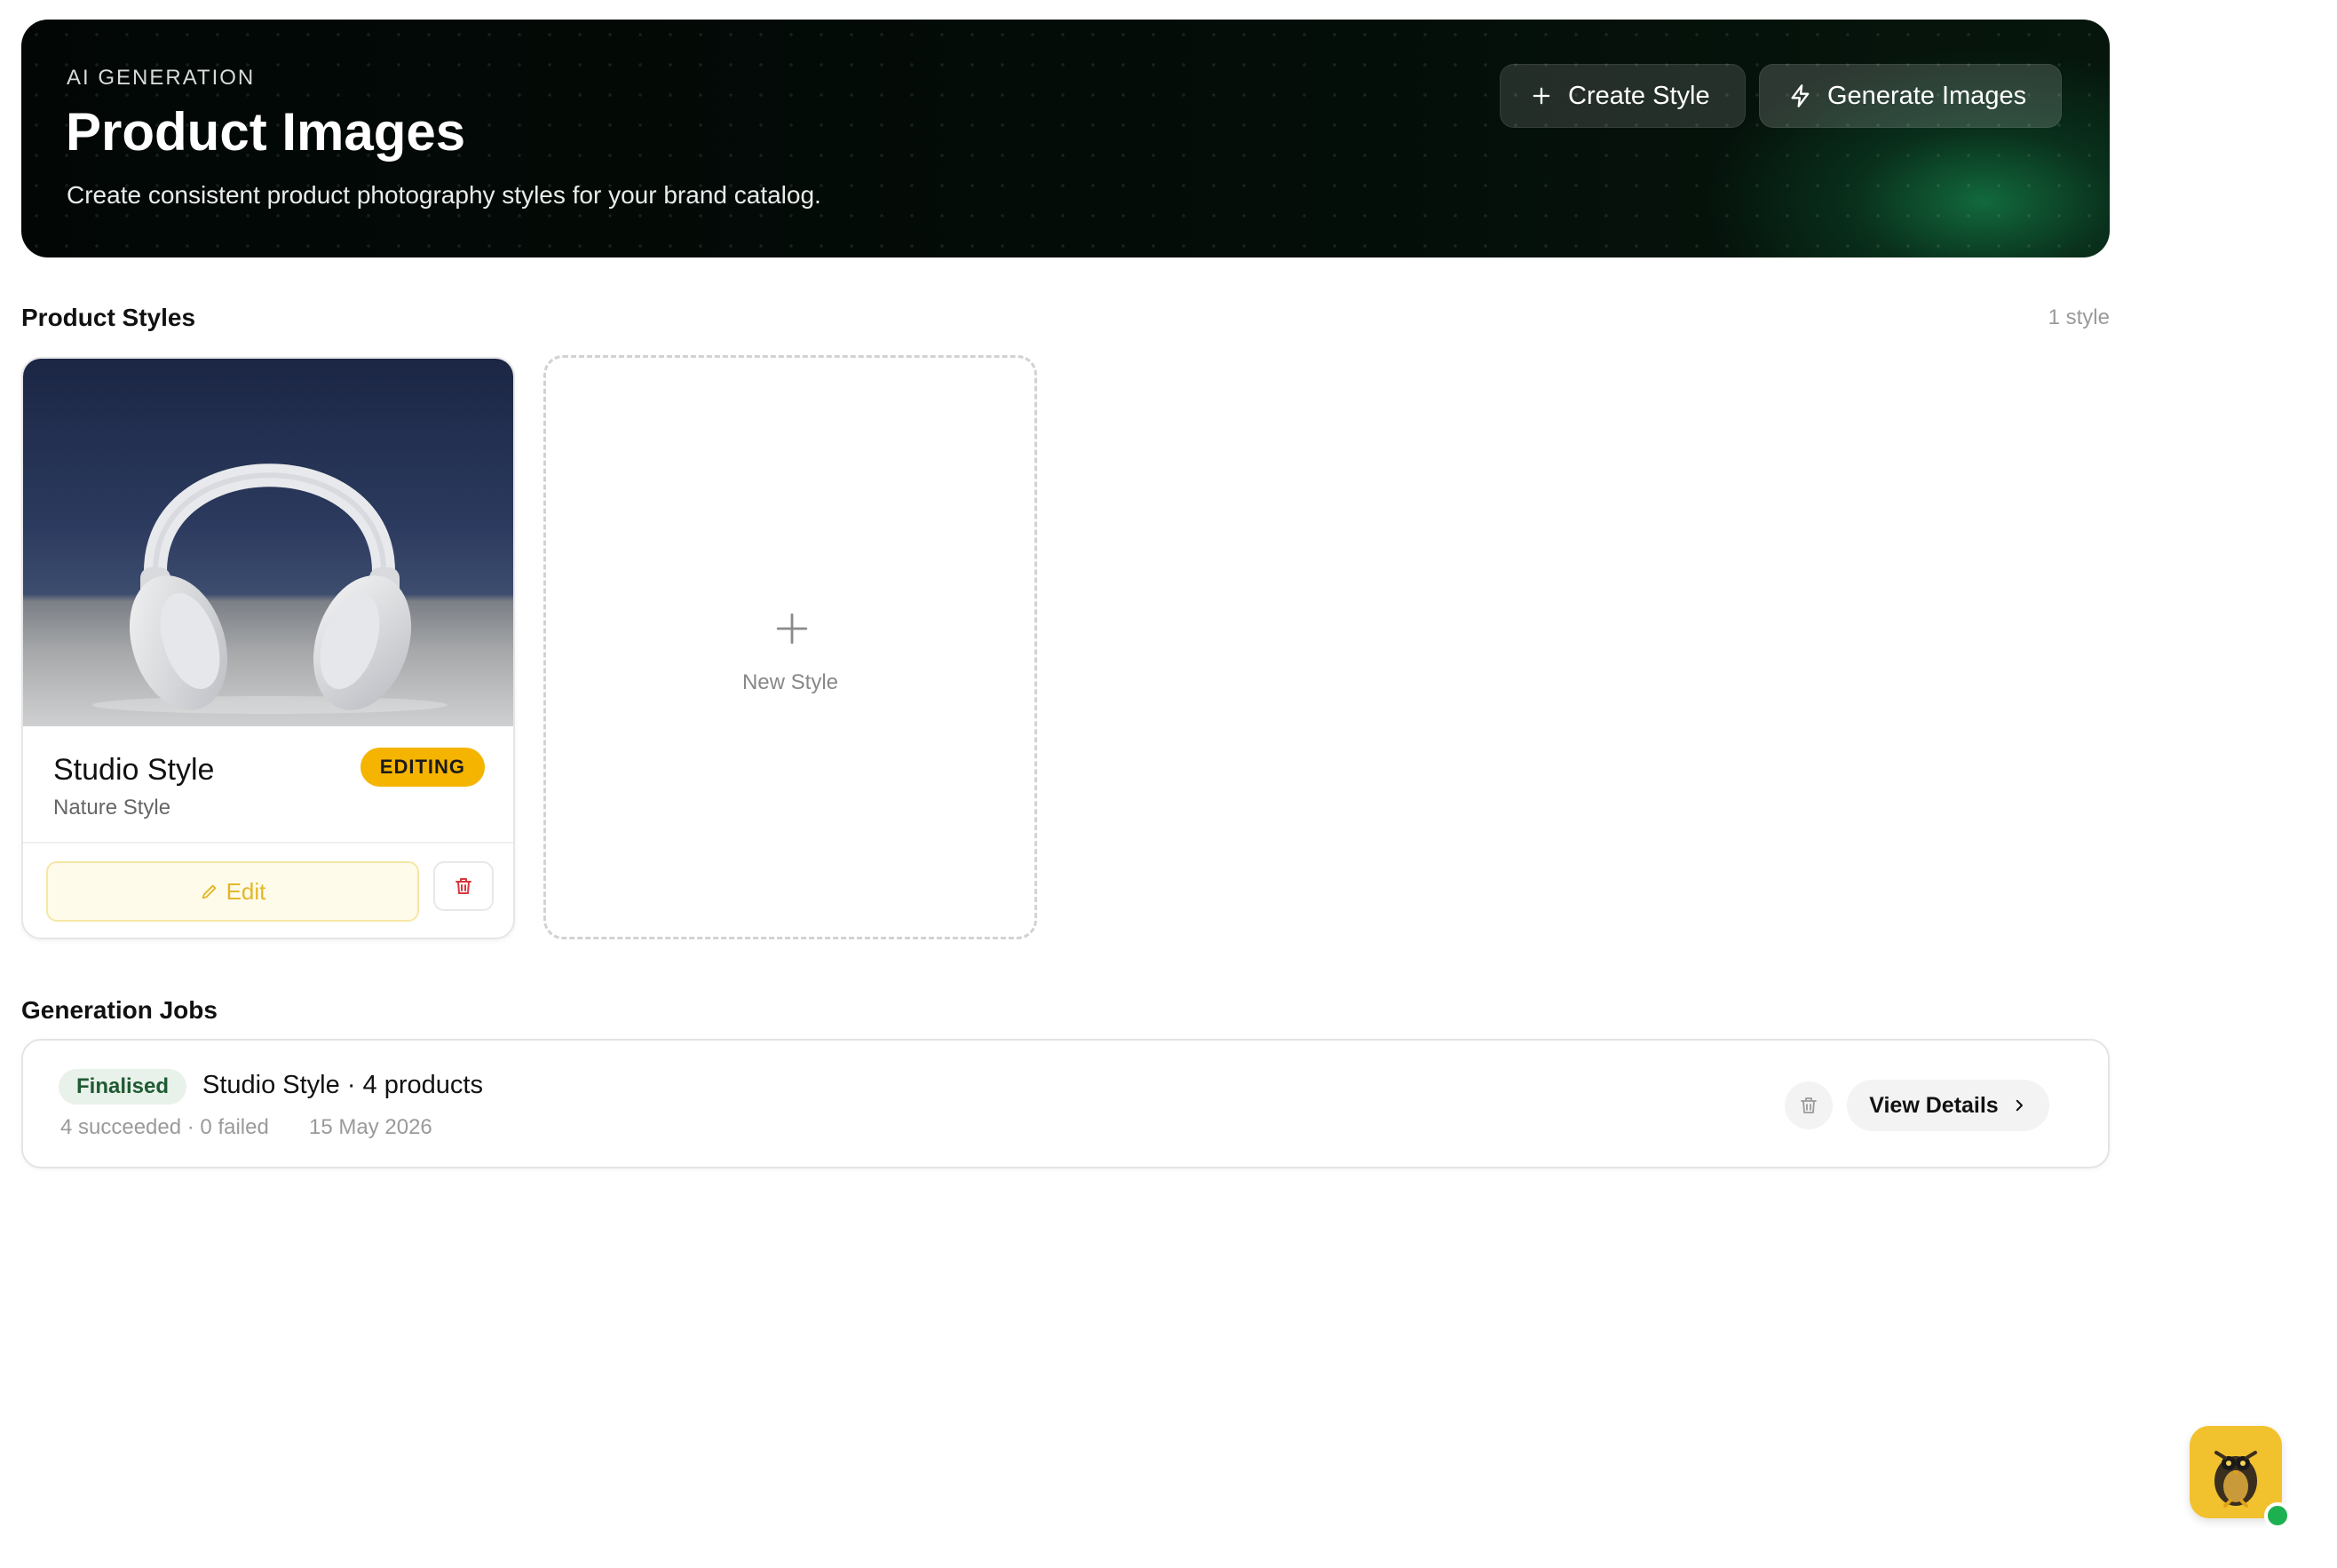 The image size is (2337, 1568). Describe the element at coordinates (164, 1127) in the screenshot. I see `job-meta: 4 succeeded · 0 failed` at that location.